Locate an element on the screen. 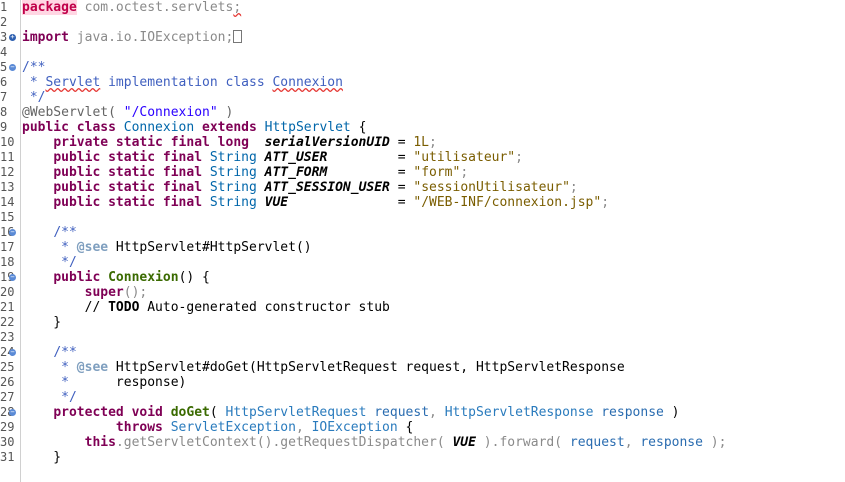  code-token: serialVersionUID is located at coordinates (327, 142).